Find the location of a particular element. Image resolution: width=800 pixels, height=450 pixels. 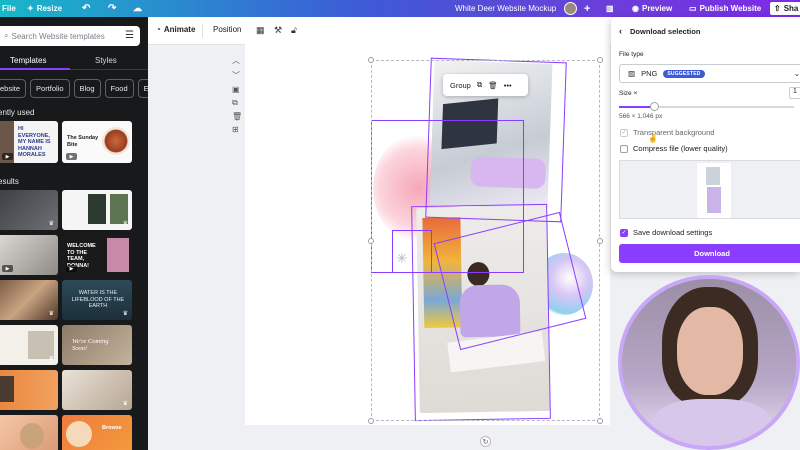

cloud-icon: ☁ is located at coordinates (137, 8).